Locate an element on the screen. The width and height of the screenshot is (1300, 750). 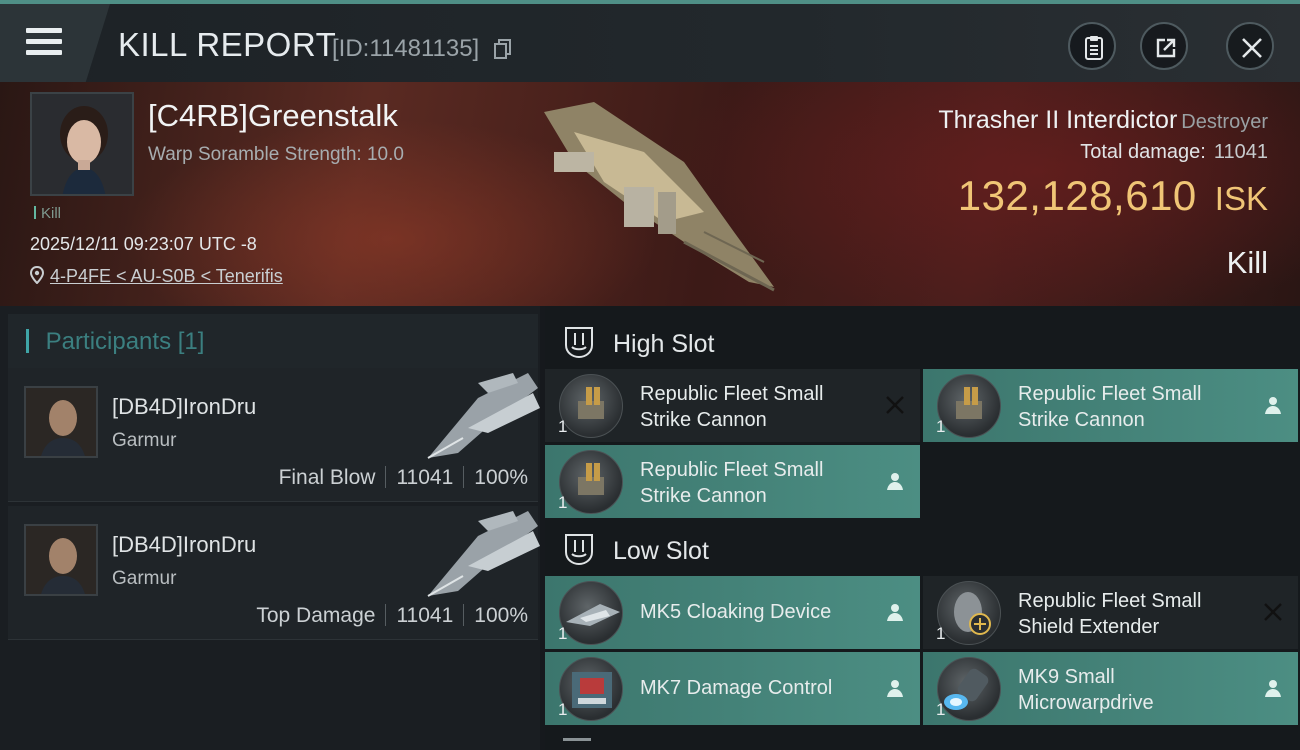
ship-name: Thrasher II Interdictor is located at coordinates (1058, 120).